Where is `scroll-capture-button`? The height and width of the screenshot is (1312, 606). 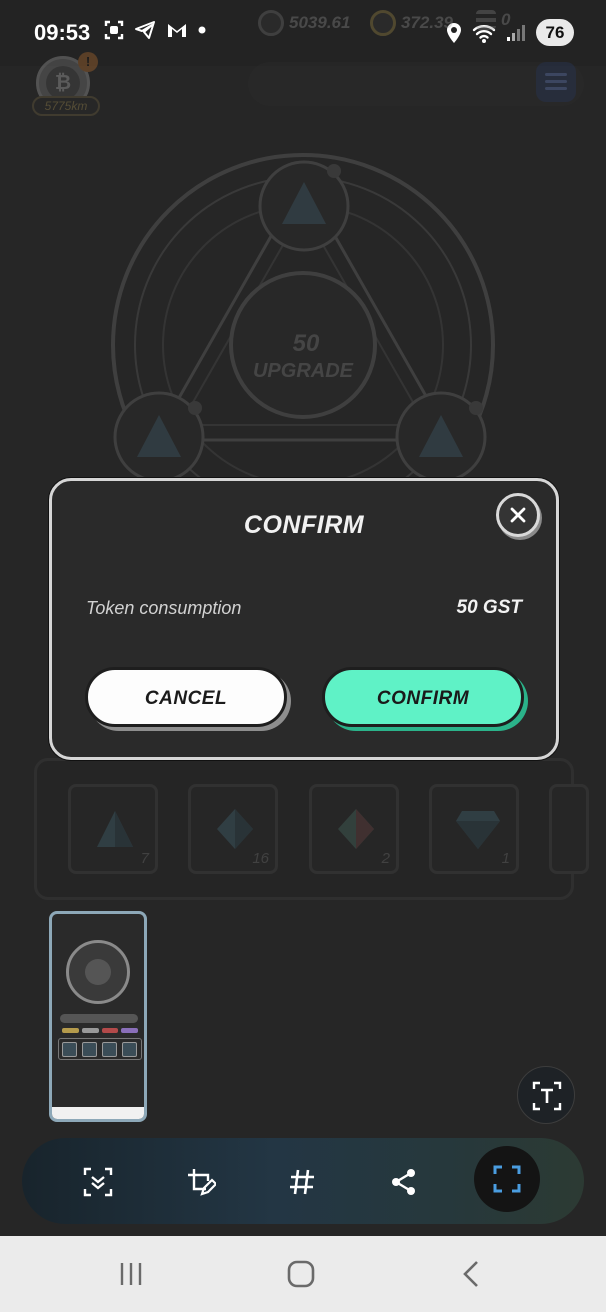 scroll-capture-button is located at coordinates (98, 1182).